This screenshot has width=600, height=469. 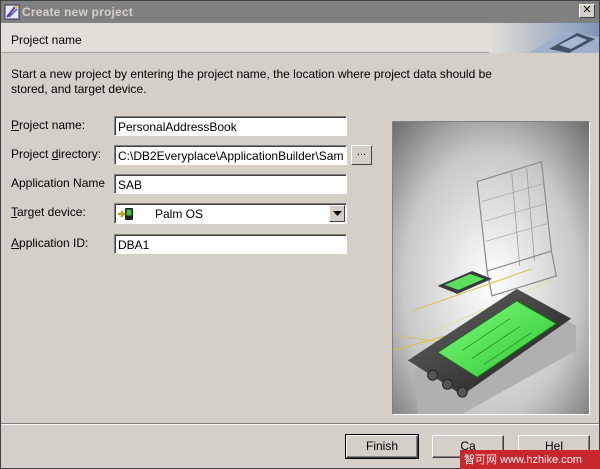 What do you see at coordinates (587, 11) in the screenshot?
I see `close-button: ✕` at bounding box center [587, 11].